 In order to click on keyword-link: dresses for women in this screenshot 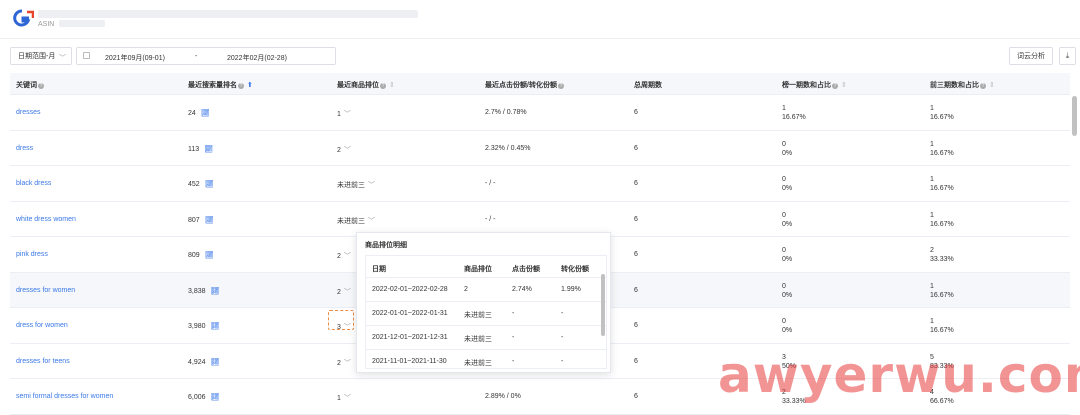, I will do `click(45, 290)`.